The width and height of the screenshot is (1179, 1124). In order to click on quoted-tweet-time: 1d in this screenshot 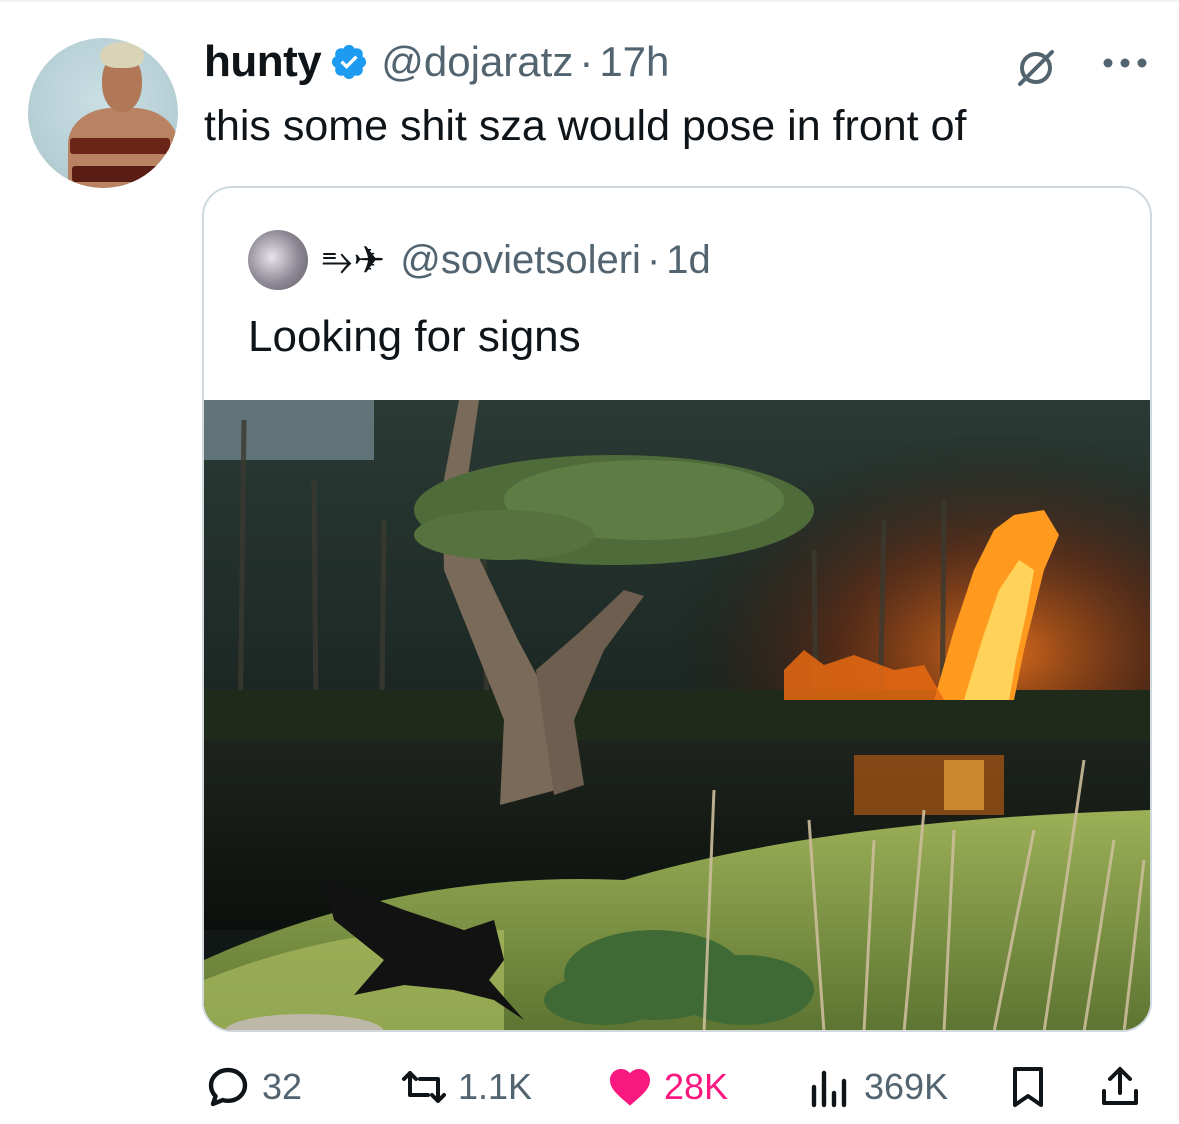, I will do `click(688, 259)`.